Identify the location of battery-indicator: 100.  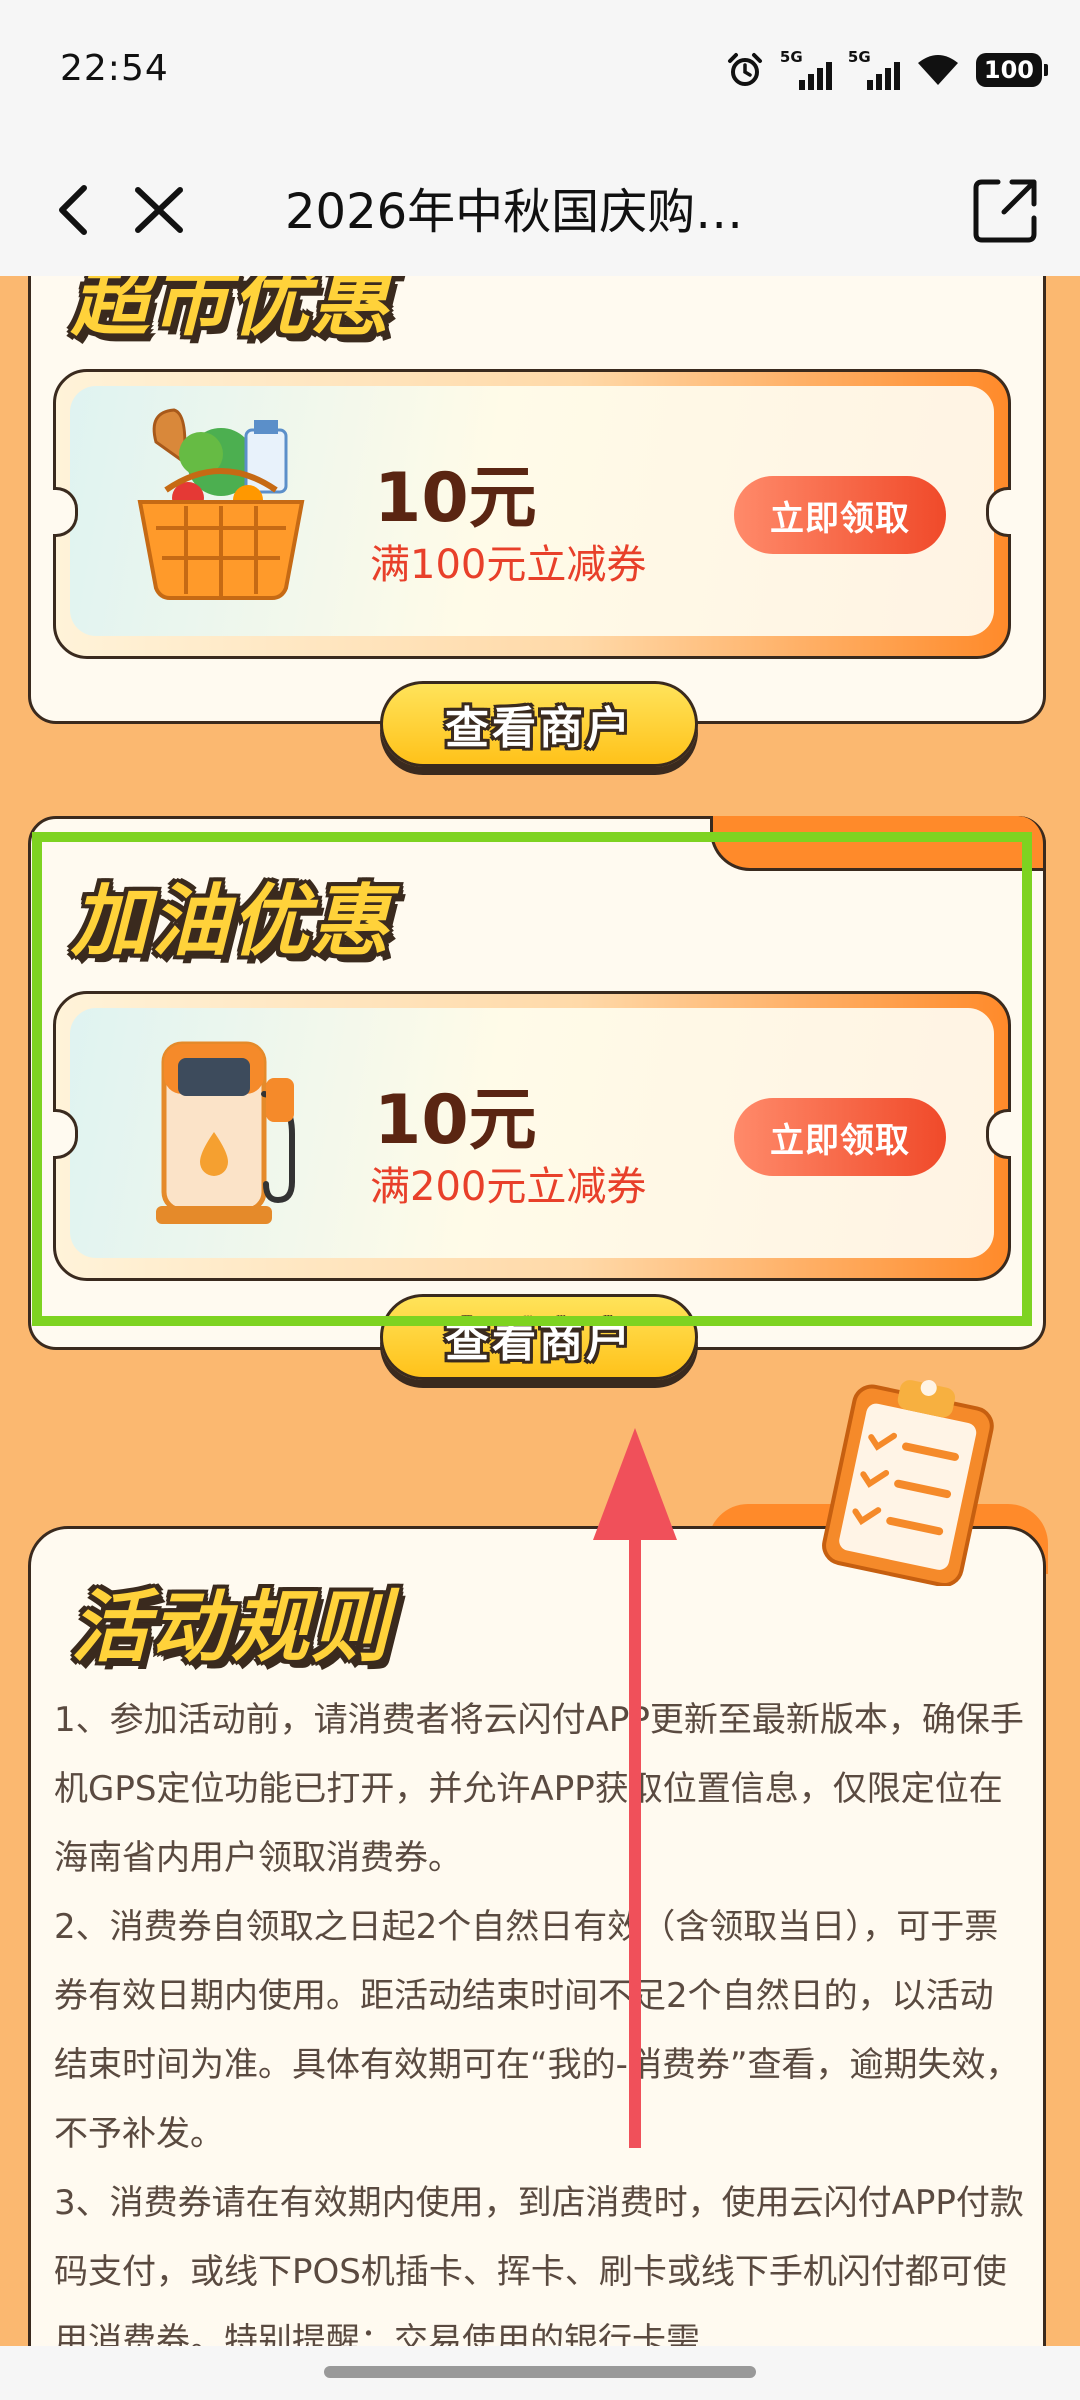
(1012, 70).